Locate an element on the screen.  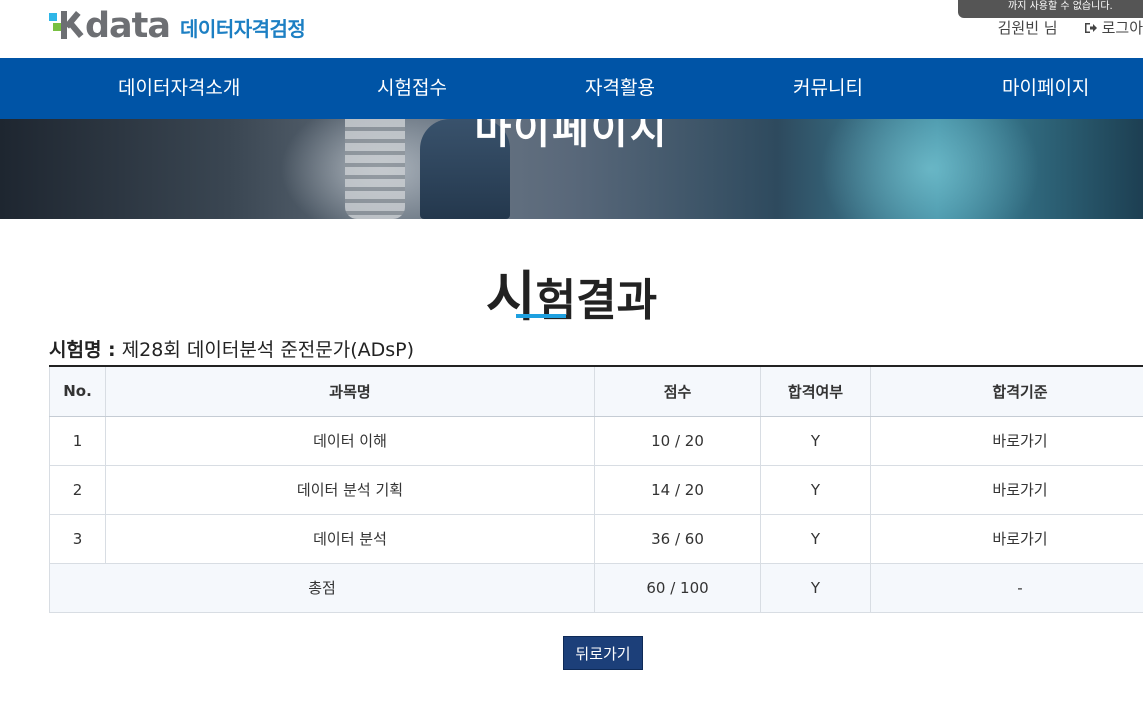
header-pass: 합격여부 is located at coordinates (815, 391).